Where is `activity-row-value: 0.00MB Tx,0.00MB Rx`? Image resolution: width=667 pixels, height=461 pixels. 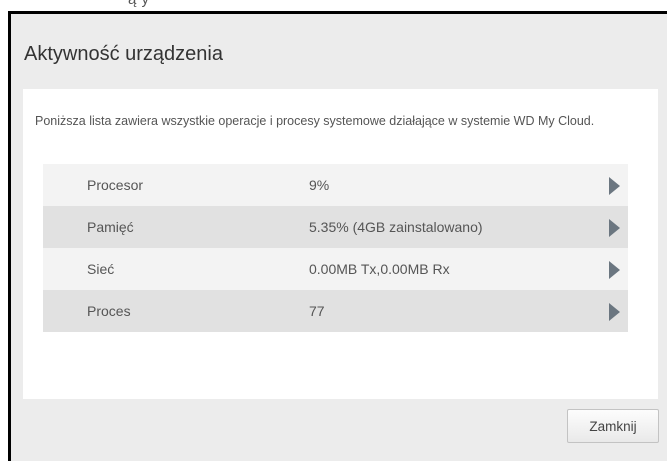 activity-row-value: 0.00MB Tx,0.00MB Rx is located at coordinates (379, 269).